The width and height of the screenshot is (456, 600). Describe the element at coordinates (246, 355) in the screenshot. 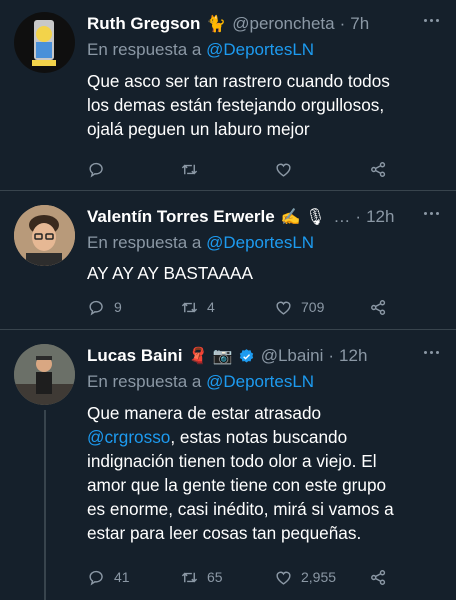

I see `verified-badge-icon` at that location.